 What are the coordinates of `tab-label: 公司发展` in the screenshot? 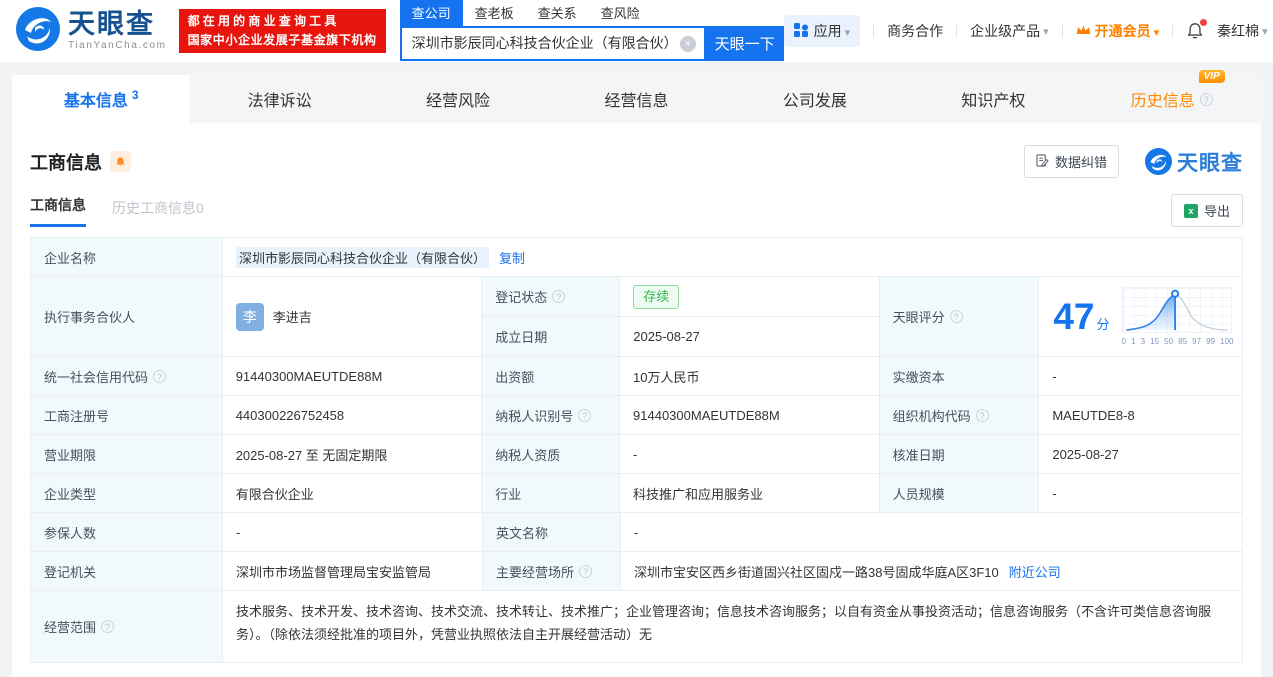 It's located at (814, 101).